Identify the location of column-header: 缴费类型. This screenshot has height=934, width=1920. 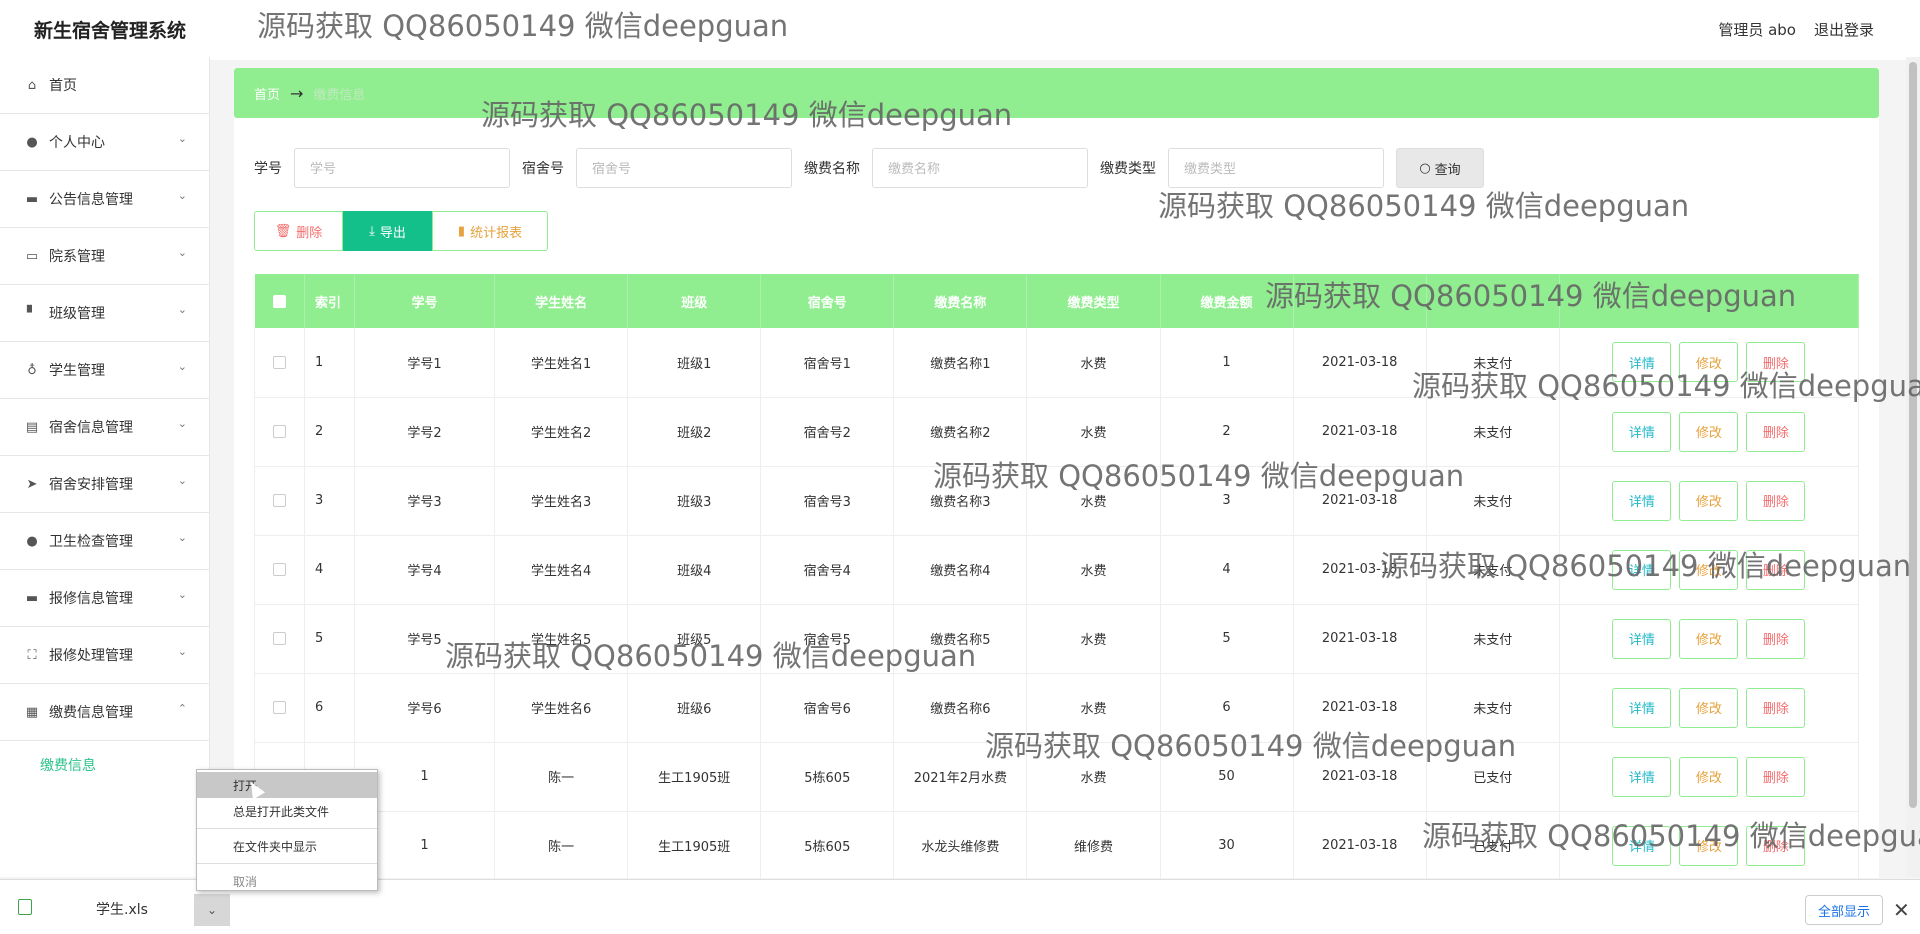
(1093, 301).